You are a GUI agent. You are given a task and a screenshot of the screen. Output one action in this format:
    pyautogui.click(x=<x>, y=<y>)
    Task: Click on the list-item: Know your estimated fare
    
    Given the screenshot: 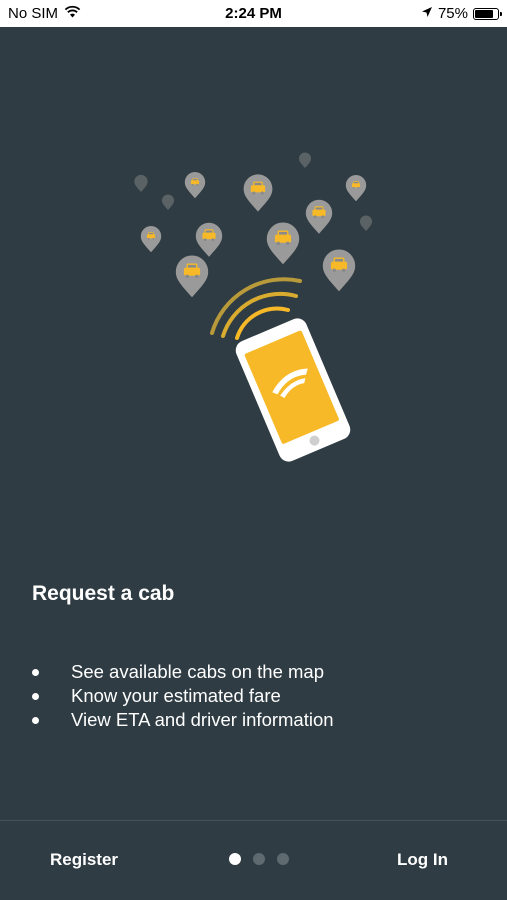 What is the action you would take?
    pyautogui.click(x=183, y=696)
    